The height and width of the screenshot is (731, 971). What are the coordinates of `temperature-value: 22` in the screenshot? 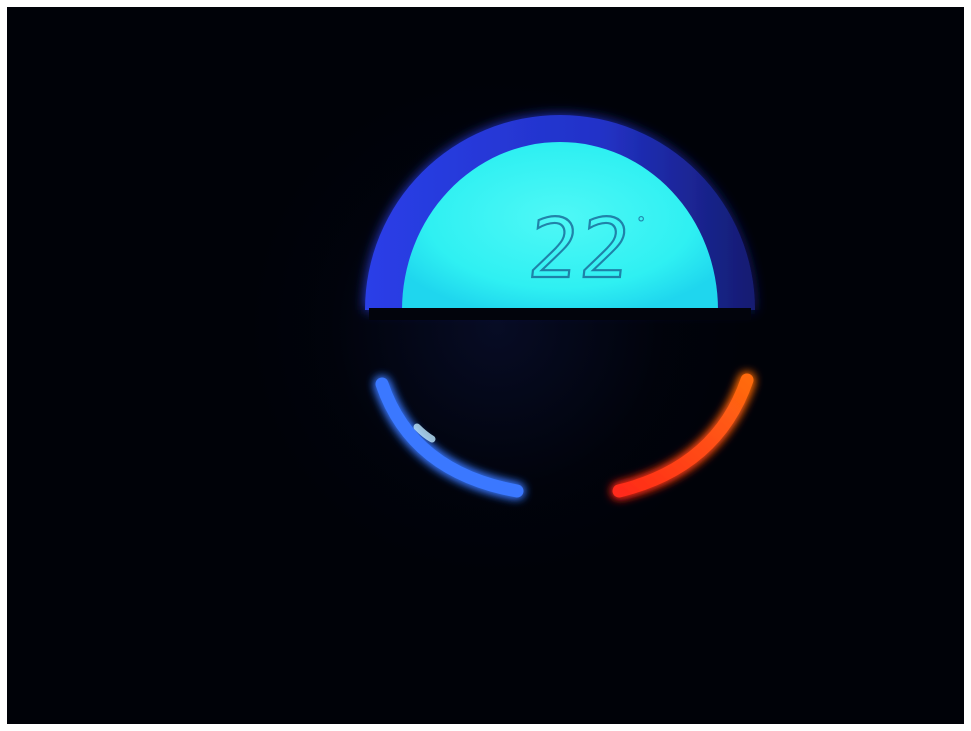 It's located at (580, 249).